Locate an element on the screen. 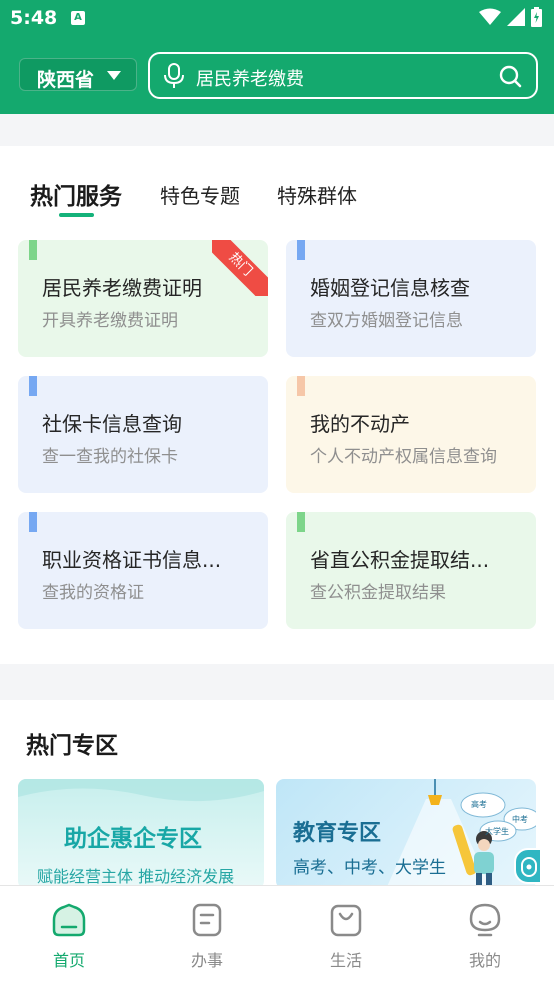  service-subtitle: 查一查我的社保卡 is located at coordinates (110, 457).